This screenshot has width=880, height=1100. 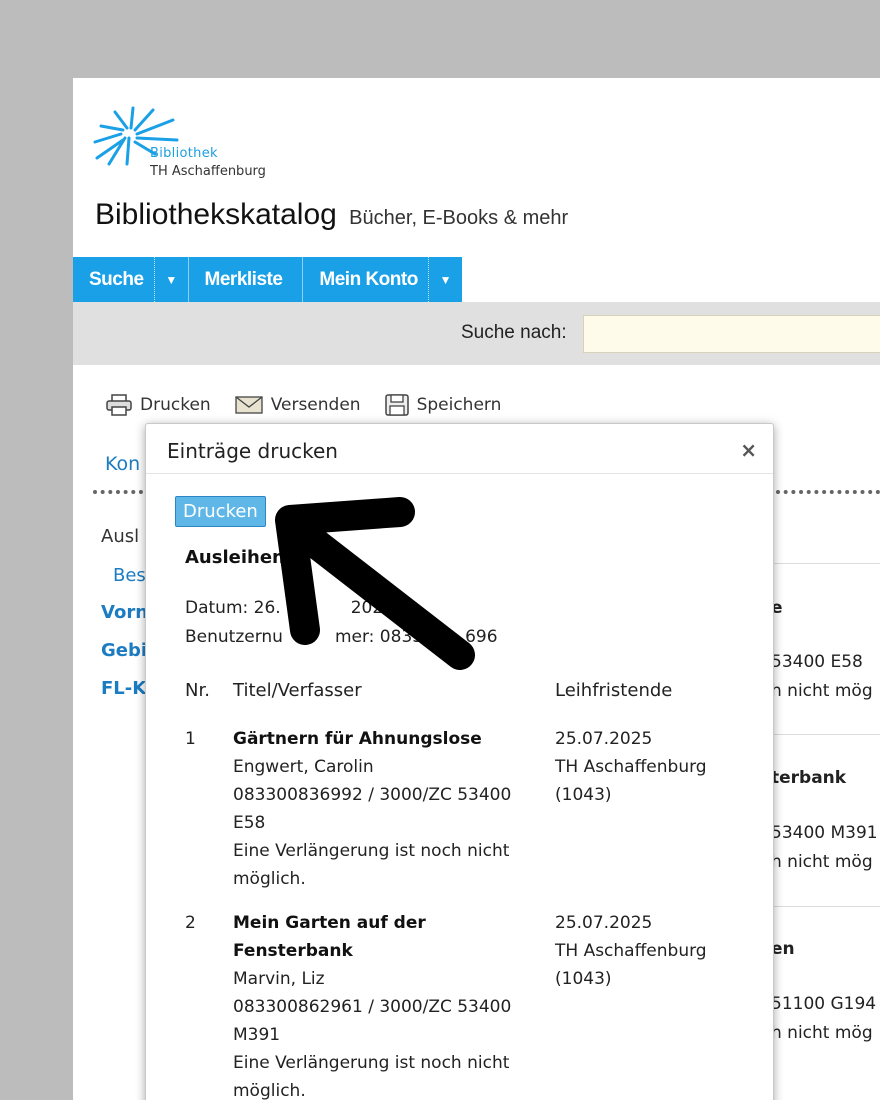 I want to click on search-label: Suche nach:, so click(x=514, y=332).